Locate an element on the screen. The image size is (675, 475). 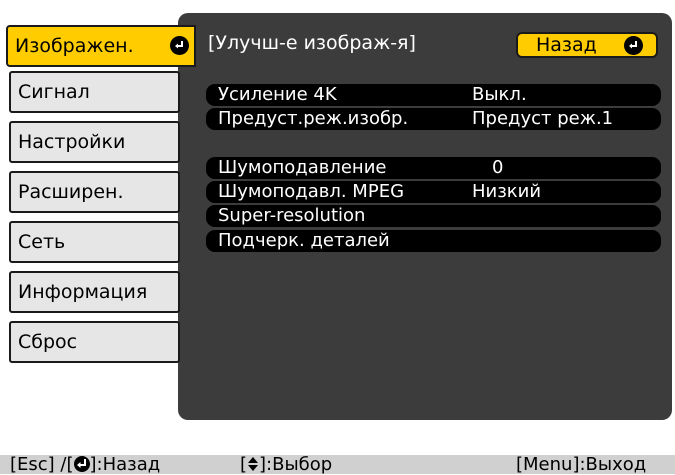
footer-exit-hint: [Menu]:Выход is located at coordinates (581, 464).